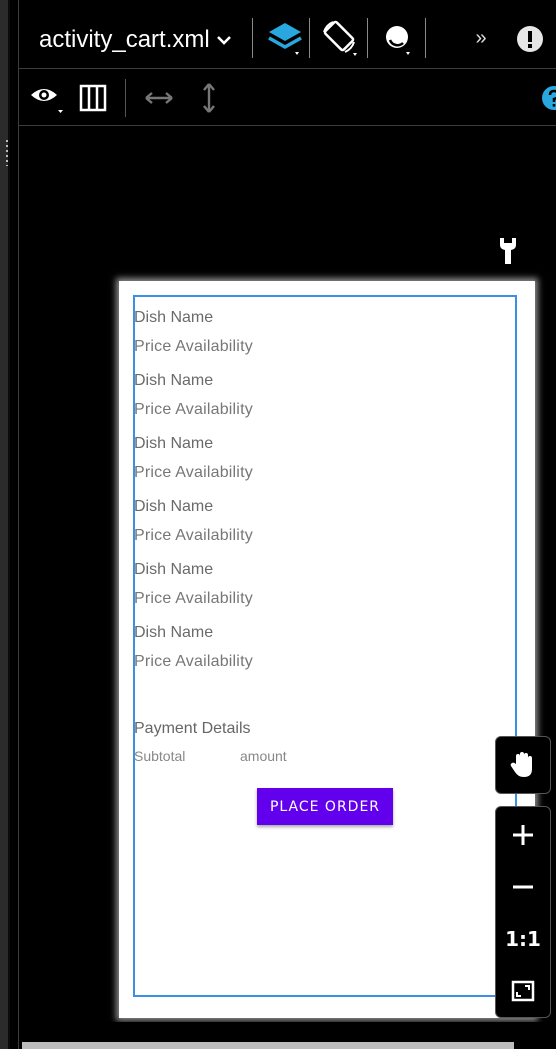 Image resolution: width=556 pixels, height=1049 pixels. I want to click on orientation-button, so click(340, 38).